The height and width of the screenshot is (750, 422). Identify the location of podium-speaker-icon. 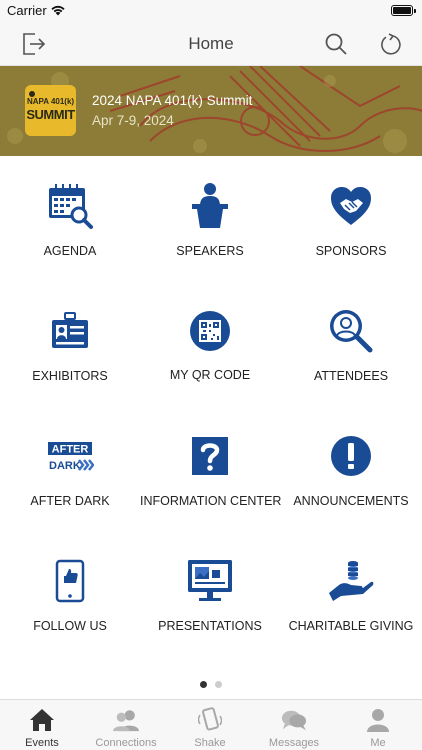
(210, 206).